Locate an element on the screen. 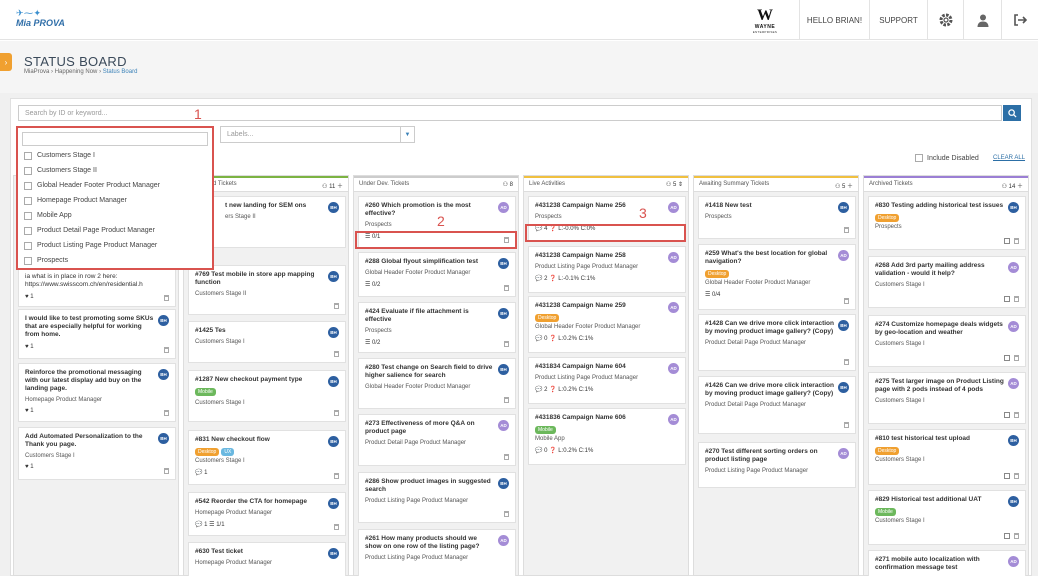  sidebar-toggle: › is located at coordinates (6, 62).